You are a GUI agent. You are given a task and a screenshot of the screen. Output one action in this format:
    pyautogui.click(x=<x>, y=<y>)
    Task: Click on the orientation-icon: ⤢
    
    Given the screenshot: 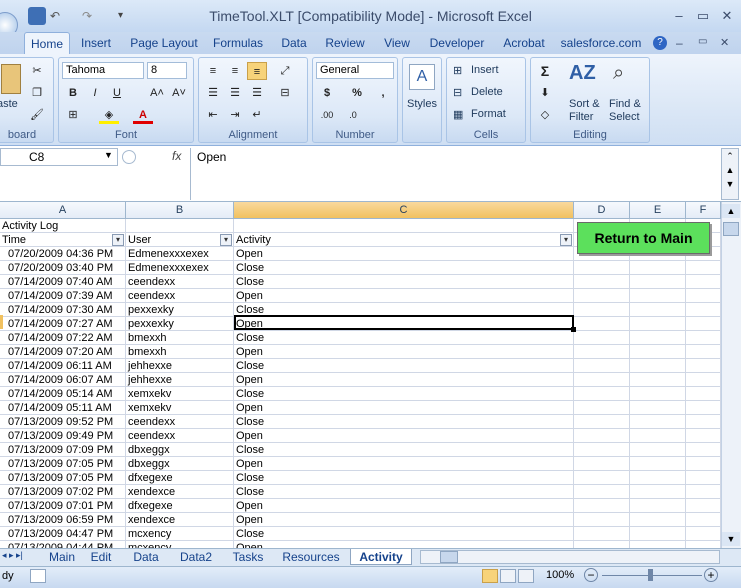 What is the action you would take?
    pyautogui.click(x=285, y=71)
    